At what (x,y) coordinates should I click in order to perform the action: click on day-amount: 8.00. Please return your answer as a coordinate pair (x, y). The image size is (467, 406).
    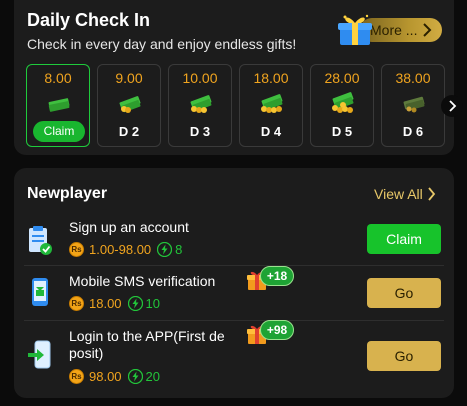
    Looking at the image, I should click on (58, 78).